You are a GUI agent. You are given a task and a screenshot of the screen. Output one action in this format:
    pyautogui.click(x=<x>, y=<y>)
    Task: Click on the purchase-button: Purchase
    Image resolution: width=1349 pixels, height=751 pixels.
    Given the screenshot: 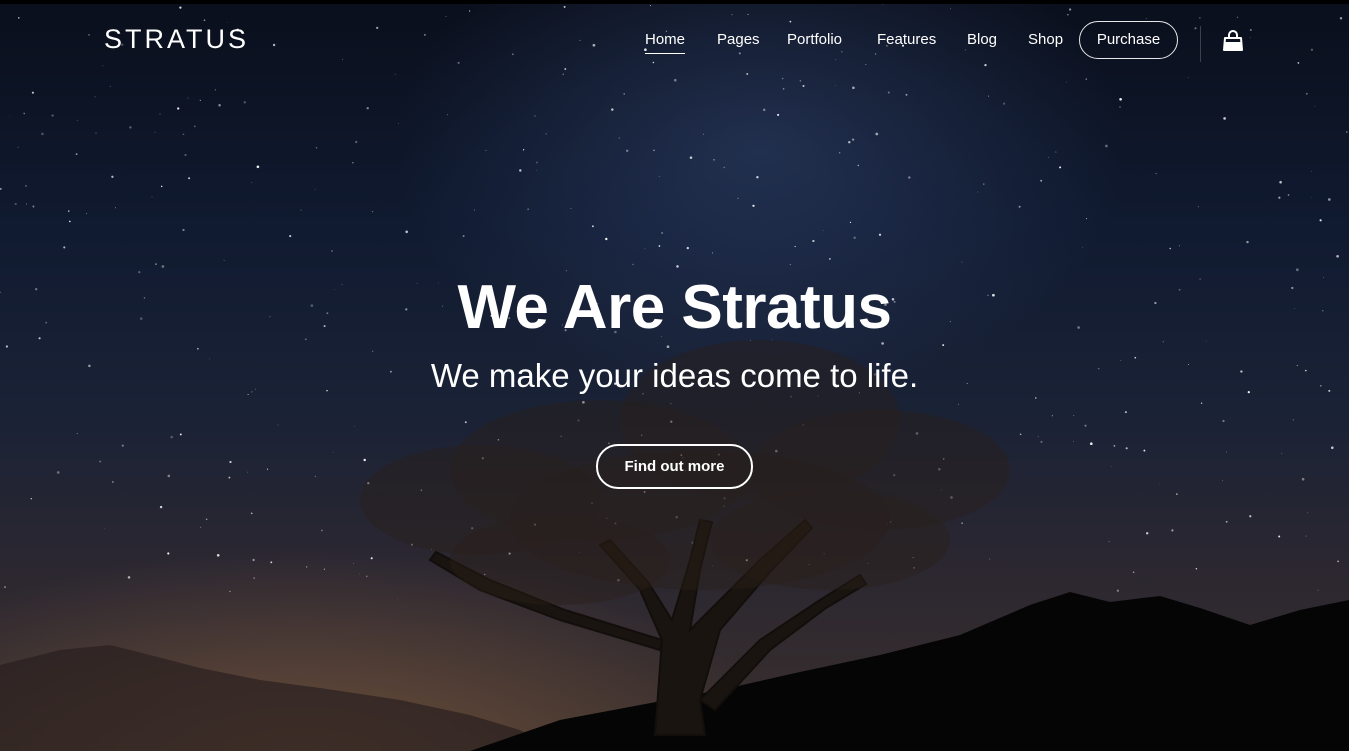 What is the action you would take?
    pyautogui.click(x=1128, y=40)
    